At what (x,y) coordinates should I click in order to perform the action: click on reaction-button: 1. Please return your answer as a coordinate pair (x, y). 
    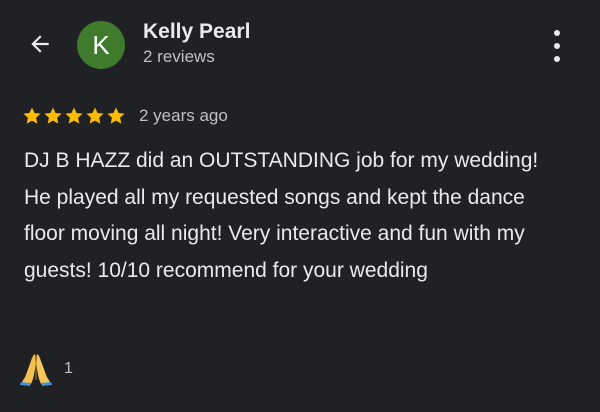
    Looking at the image, I should click on (46, 369).